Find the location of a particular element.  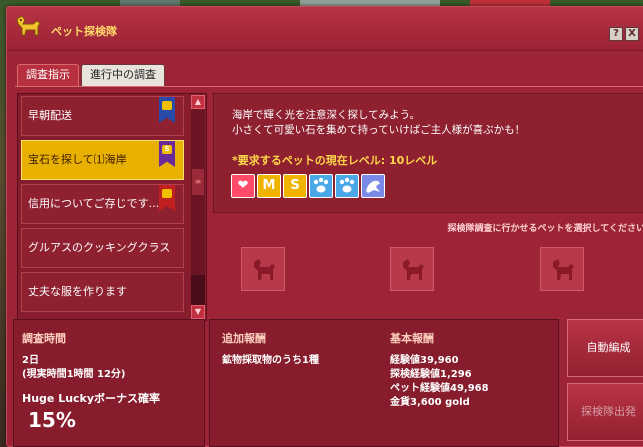

ribbon-purple-icon: S is located at coordinates (167, 154).